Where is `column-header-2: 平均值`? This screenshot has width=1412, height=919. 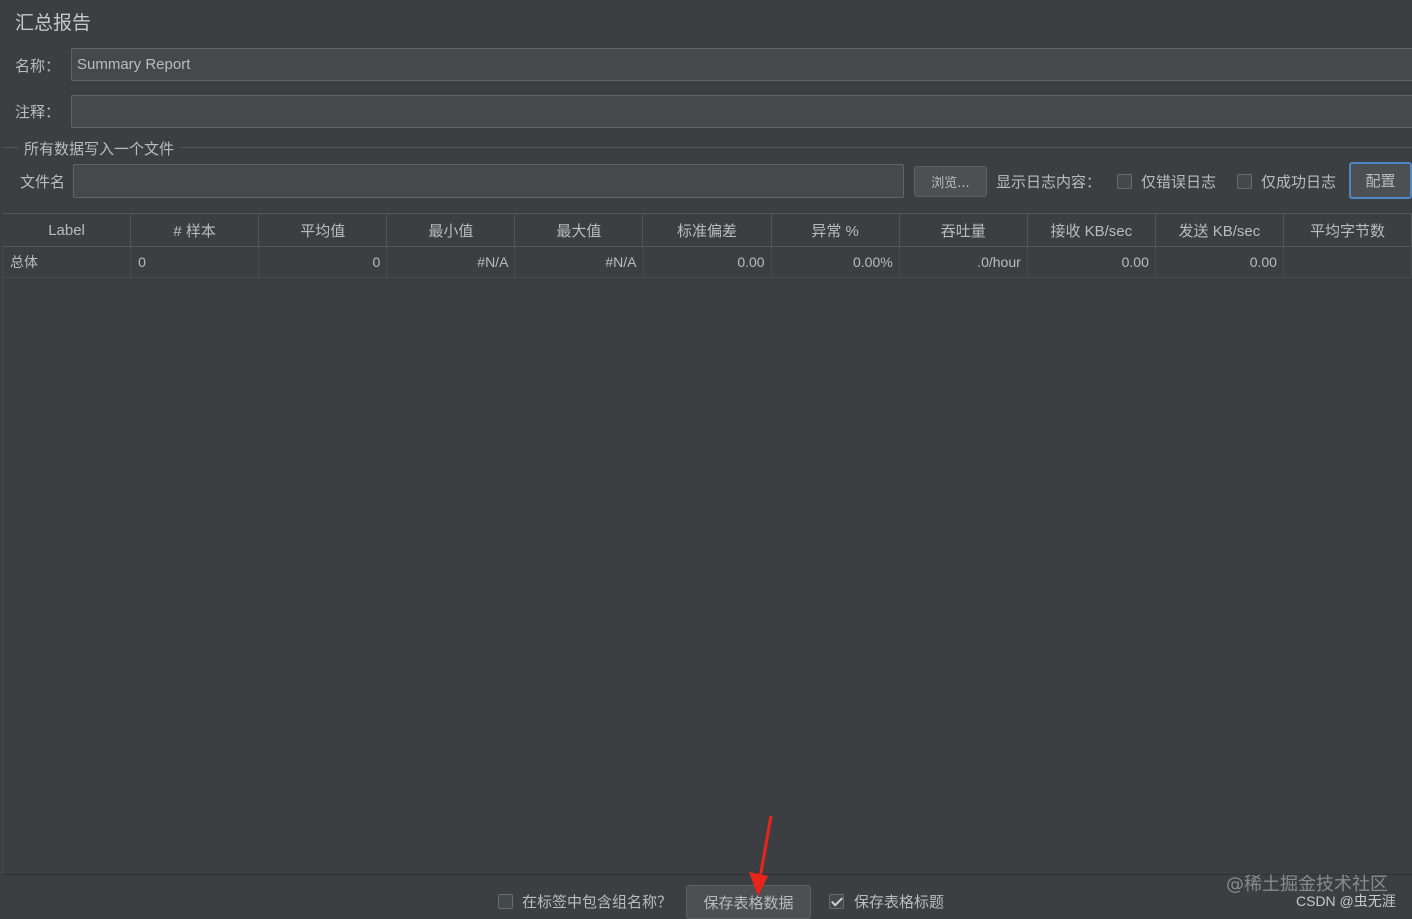
column-header-2: 平均值 is located at coordinates (323, 230).